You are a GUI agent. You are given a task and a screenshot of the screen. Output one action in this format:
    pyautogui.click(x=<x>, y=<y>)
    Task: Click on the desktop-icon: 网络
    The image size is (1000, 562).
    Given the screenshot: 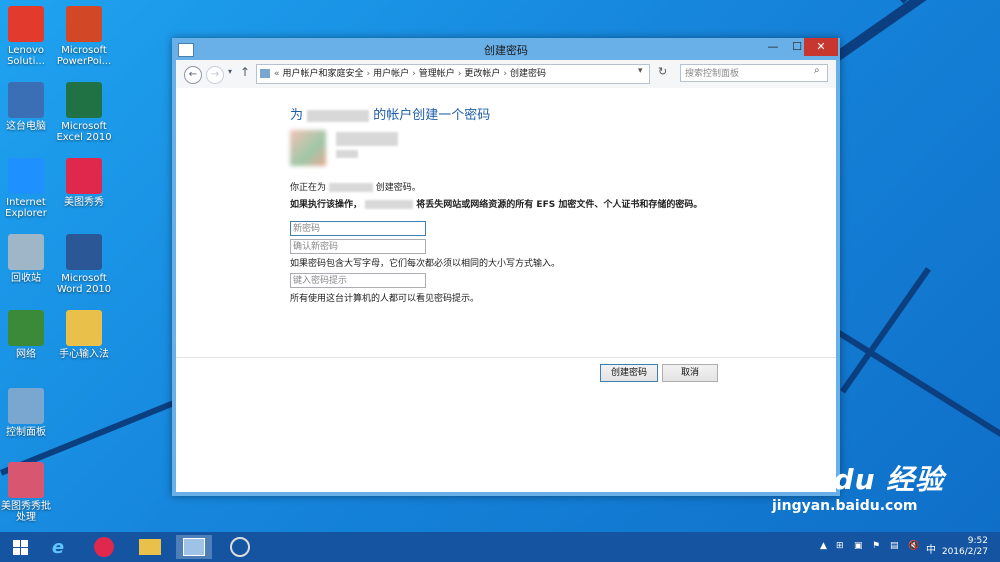 What is the action you would take?
    pyautogui.click(x=29, y=335)
    